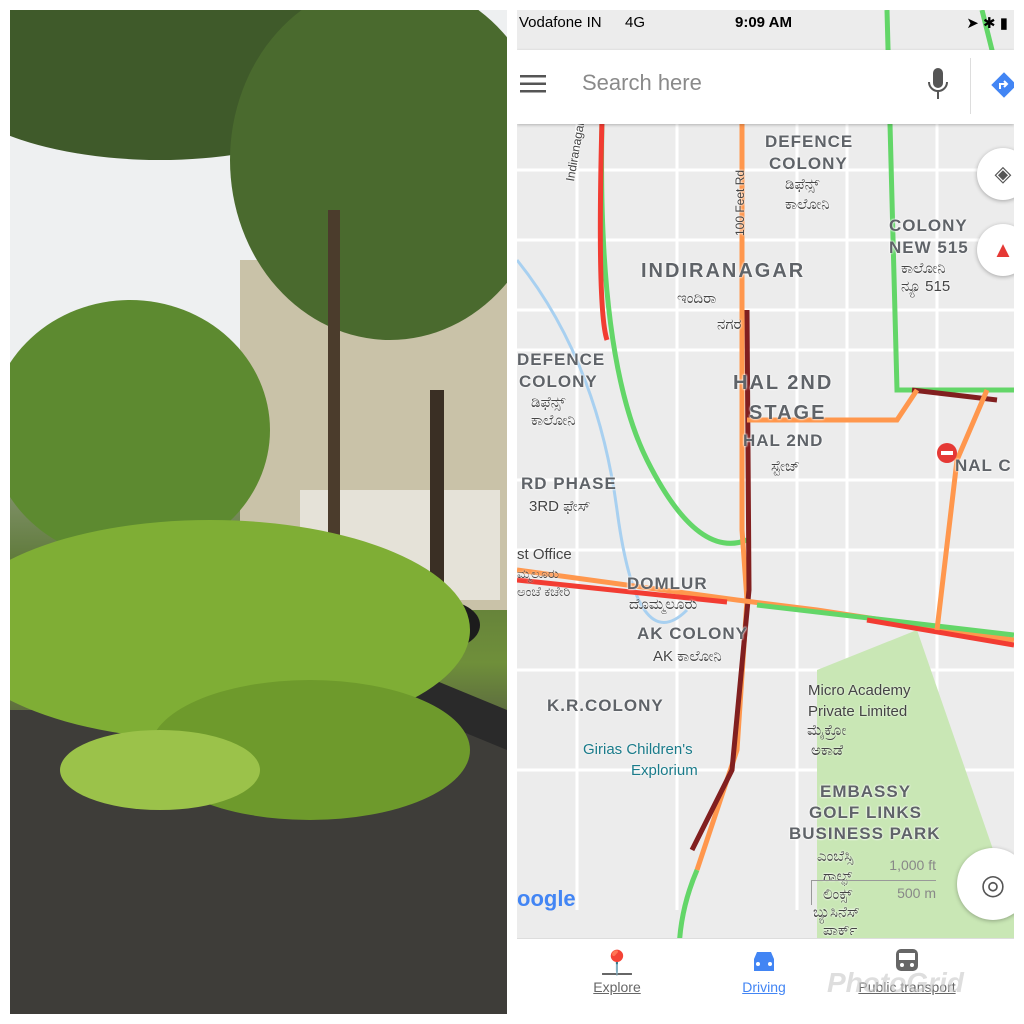  Describe the element at coordinates (865, 833) in the screenshot. I see `map-label: BUSINESS PARK` at that location.